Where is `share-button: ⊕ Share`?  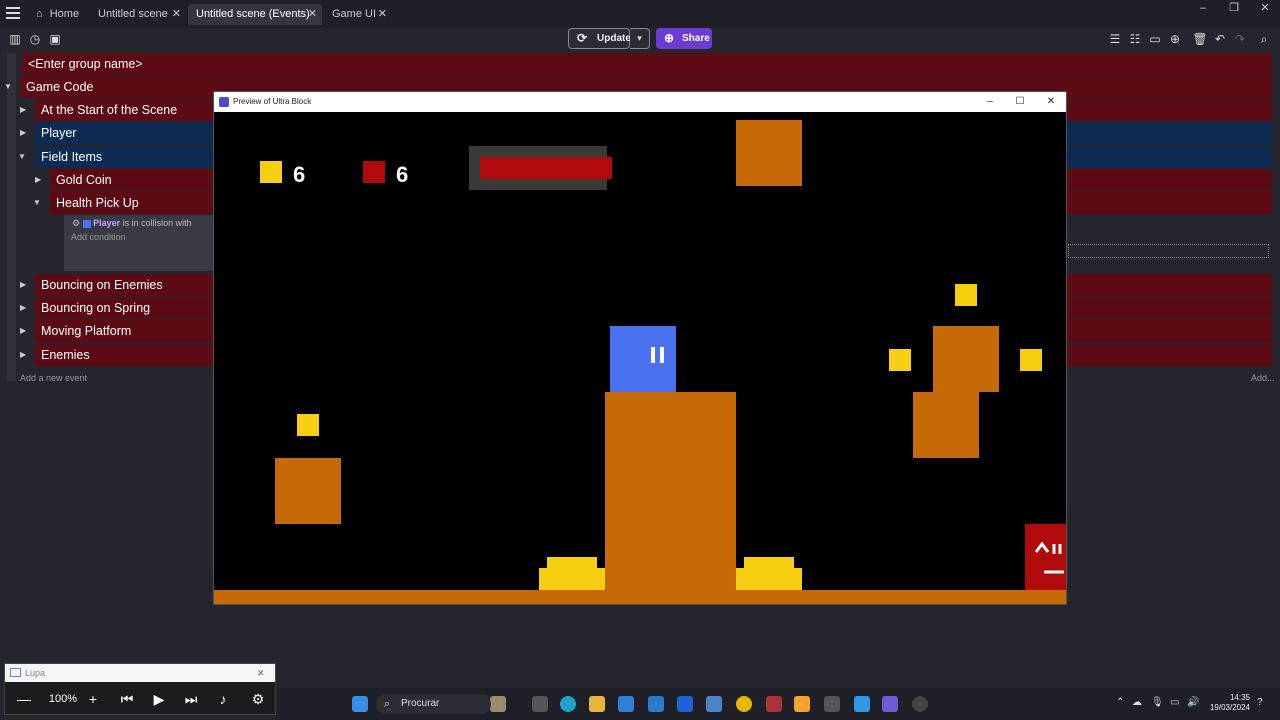 share-button: ⊕ Share is located at coordinates (684, 38).